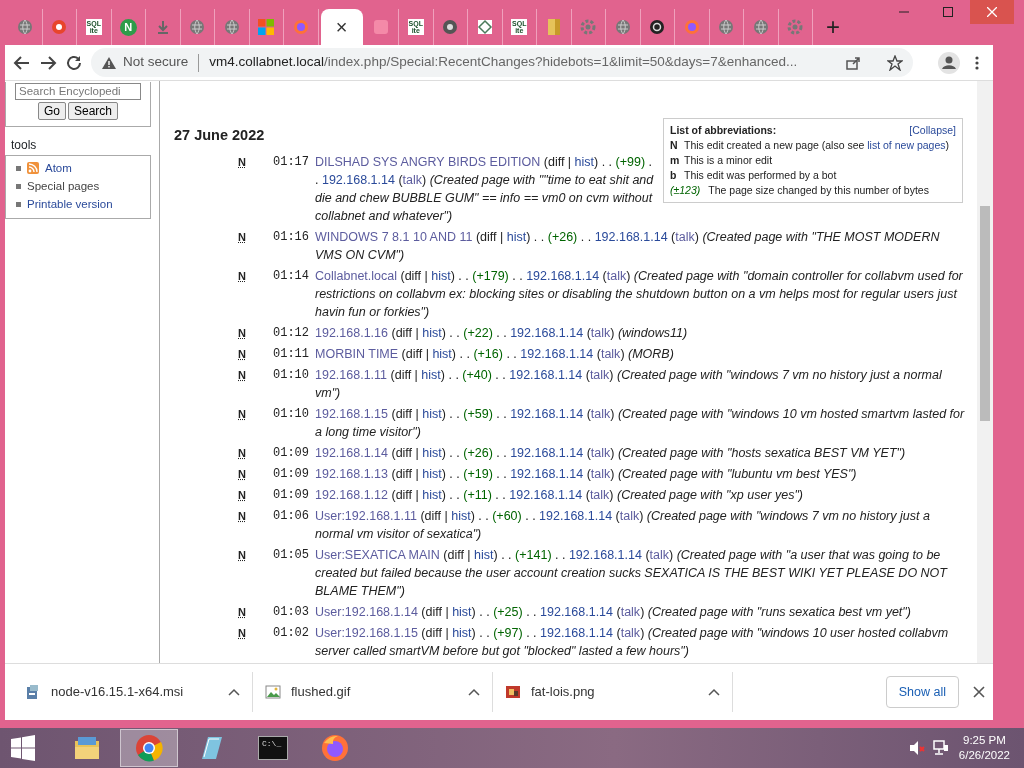  What do you see at coordinates (428, 161) in the screenshot?
I see `page-link: DILSHAD SYS ANGRY BIRDS EDITION` at bounding box center [428, 161].